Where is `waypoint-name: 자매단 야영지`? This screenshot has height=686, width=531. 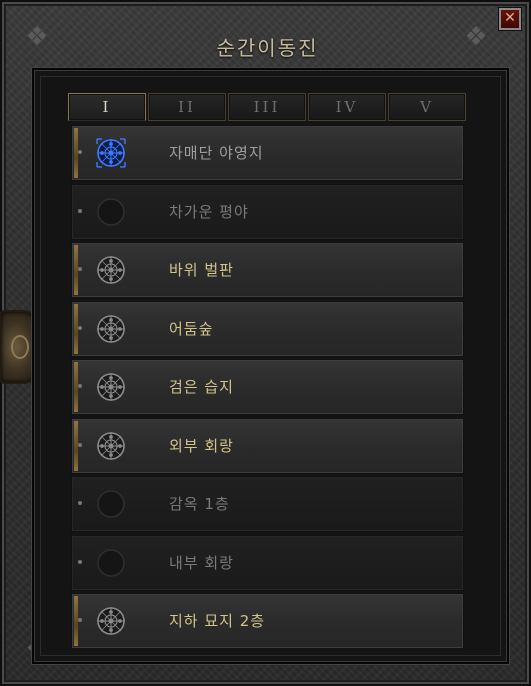 waypoint-name: 자매단 야영지 is located at coordinates (216, 153).